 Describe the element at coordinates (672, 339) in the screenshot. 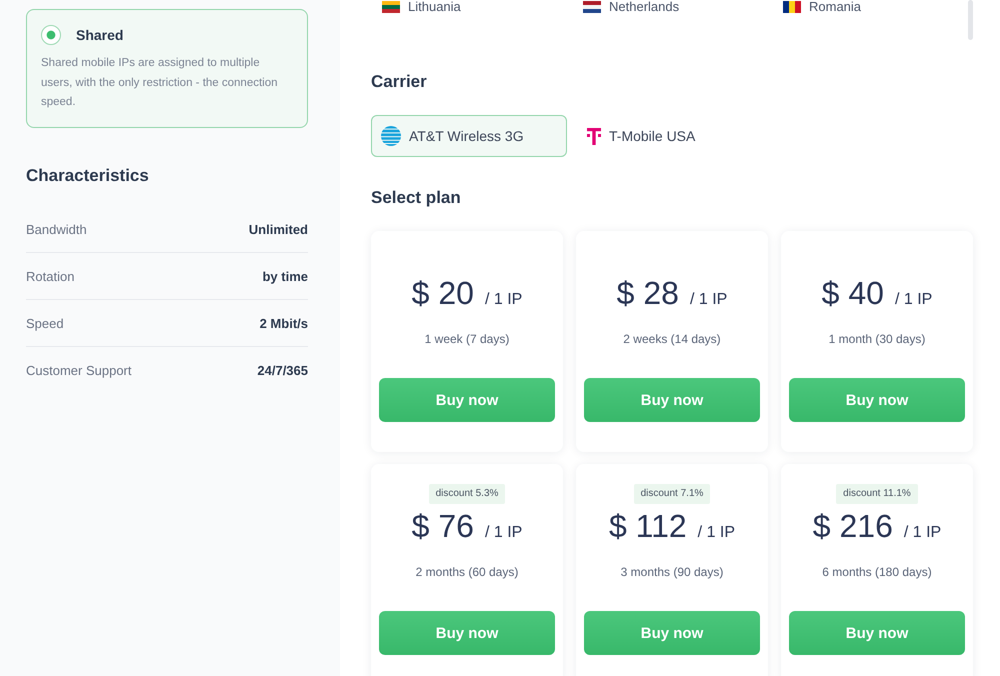

I see `plan-duration: 2 weeks (14 days)` at that location.